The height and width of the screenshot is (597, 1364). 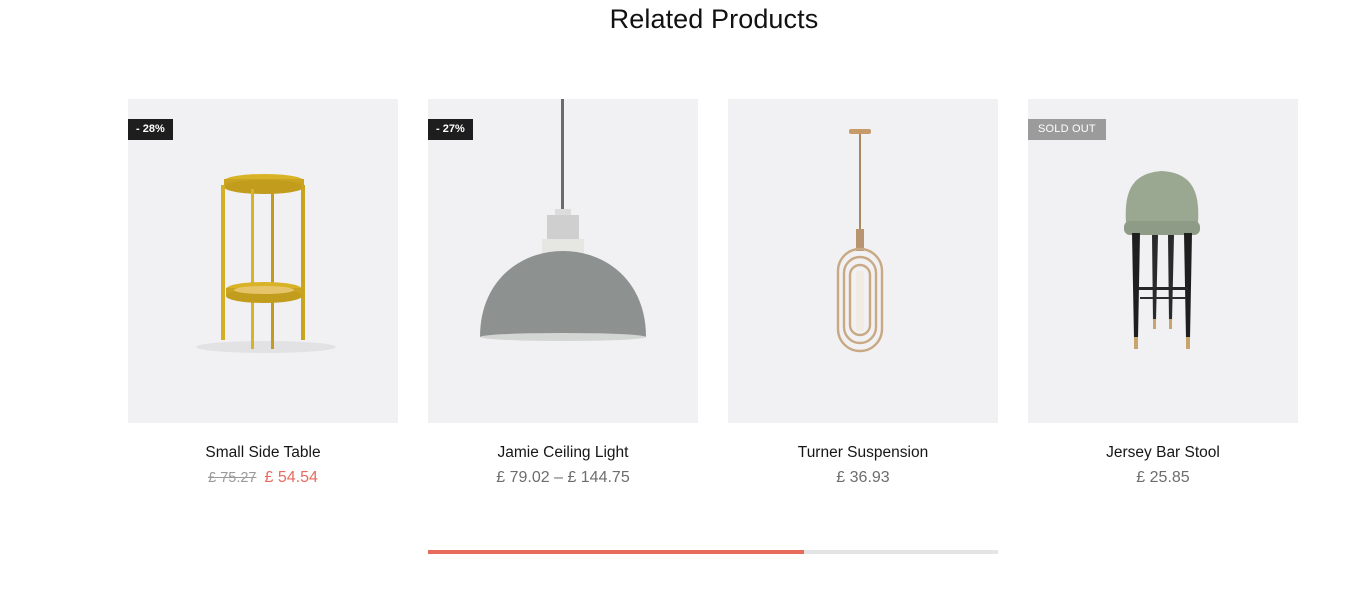 I want to click on carousel-progress-fill, so click(x=616, y=552).